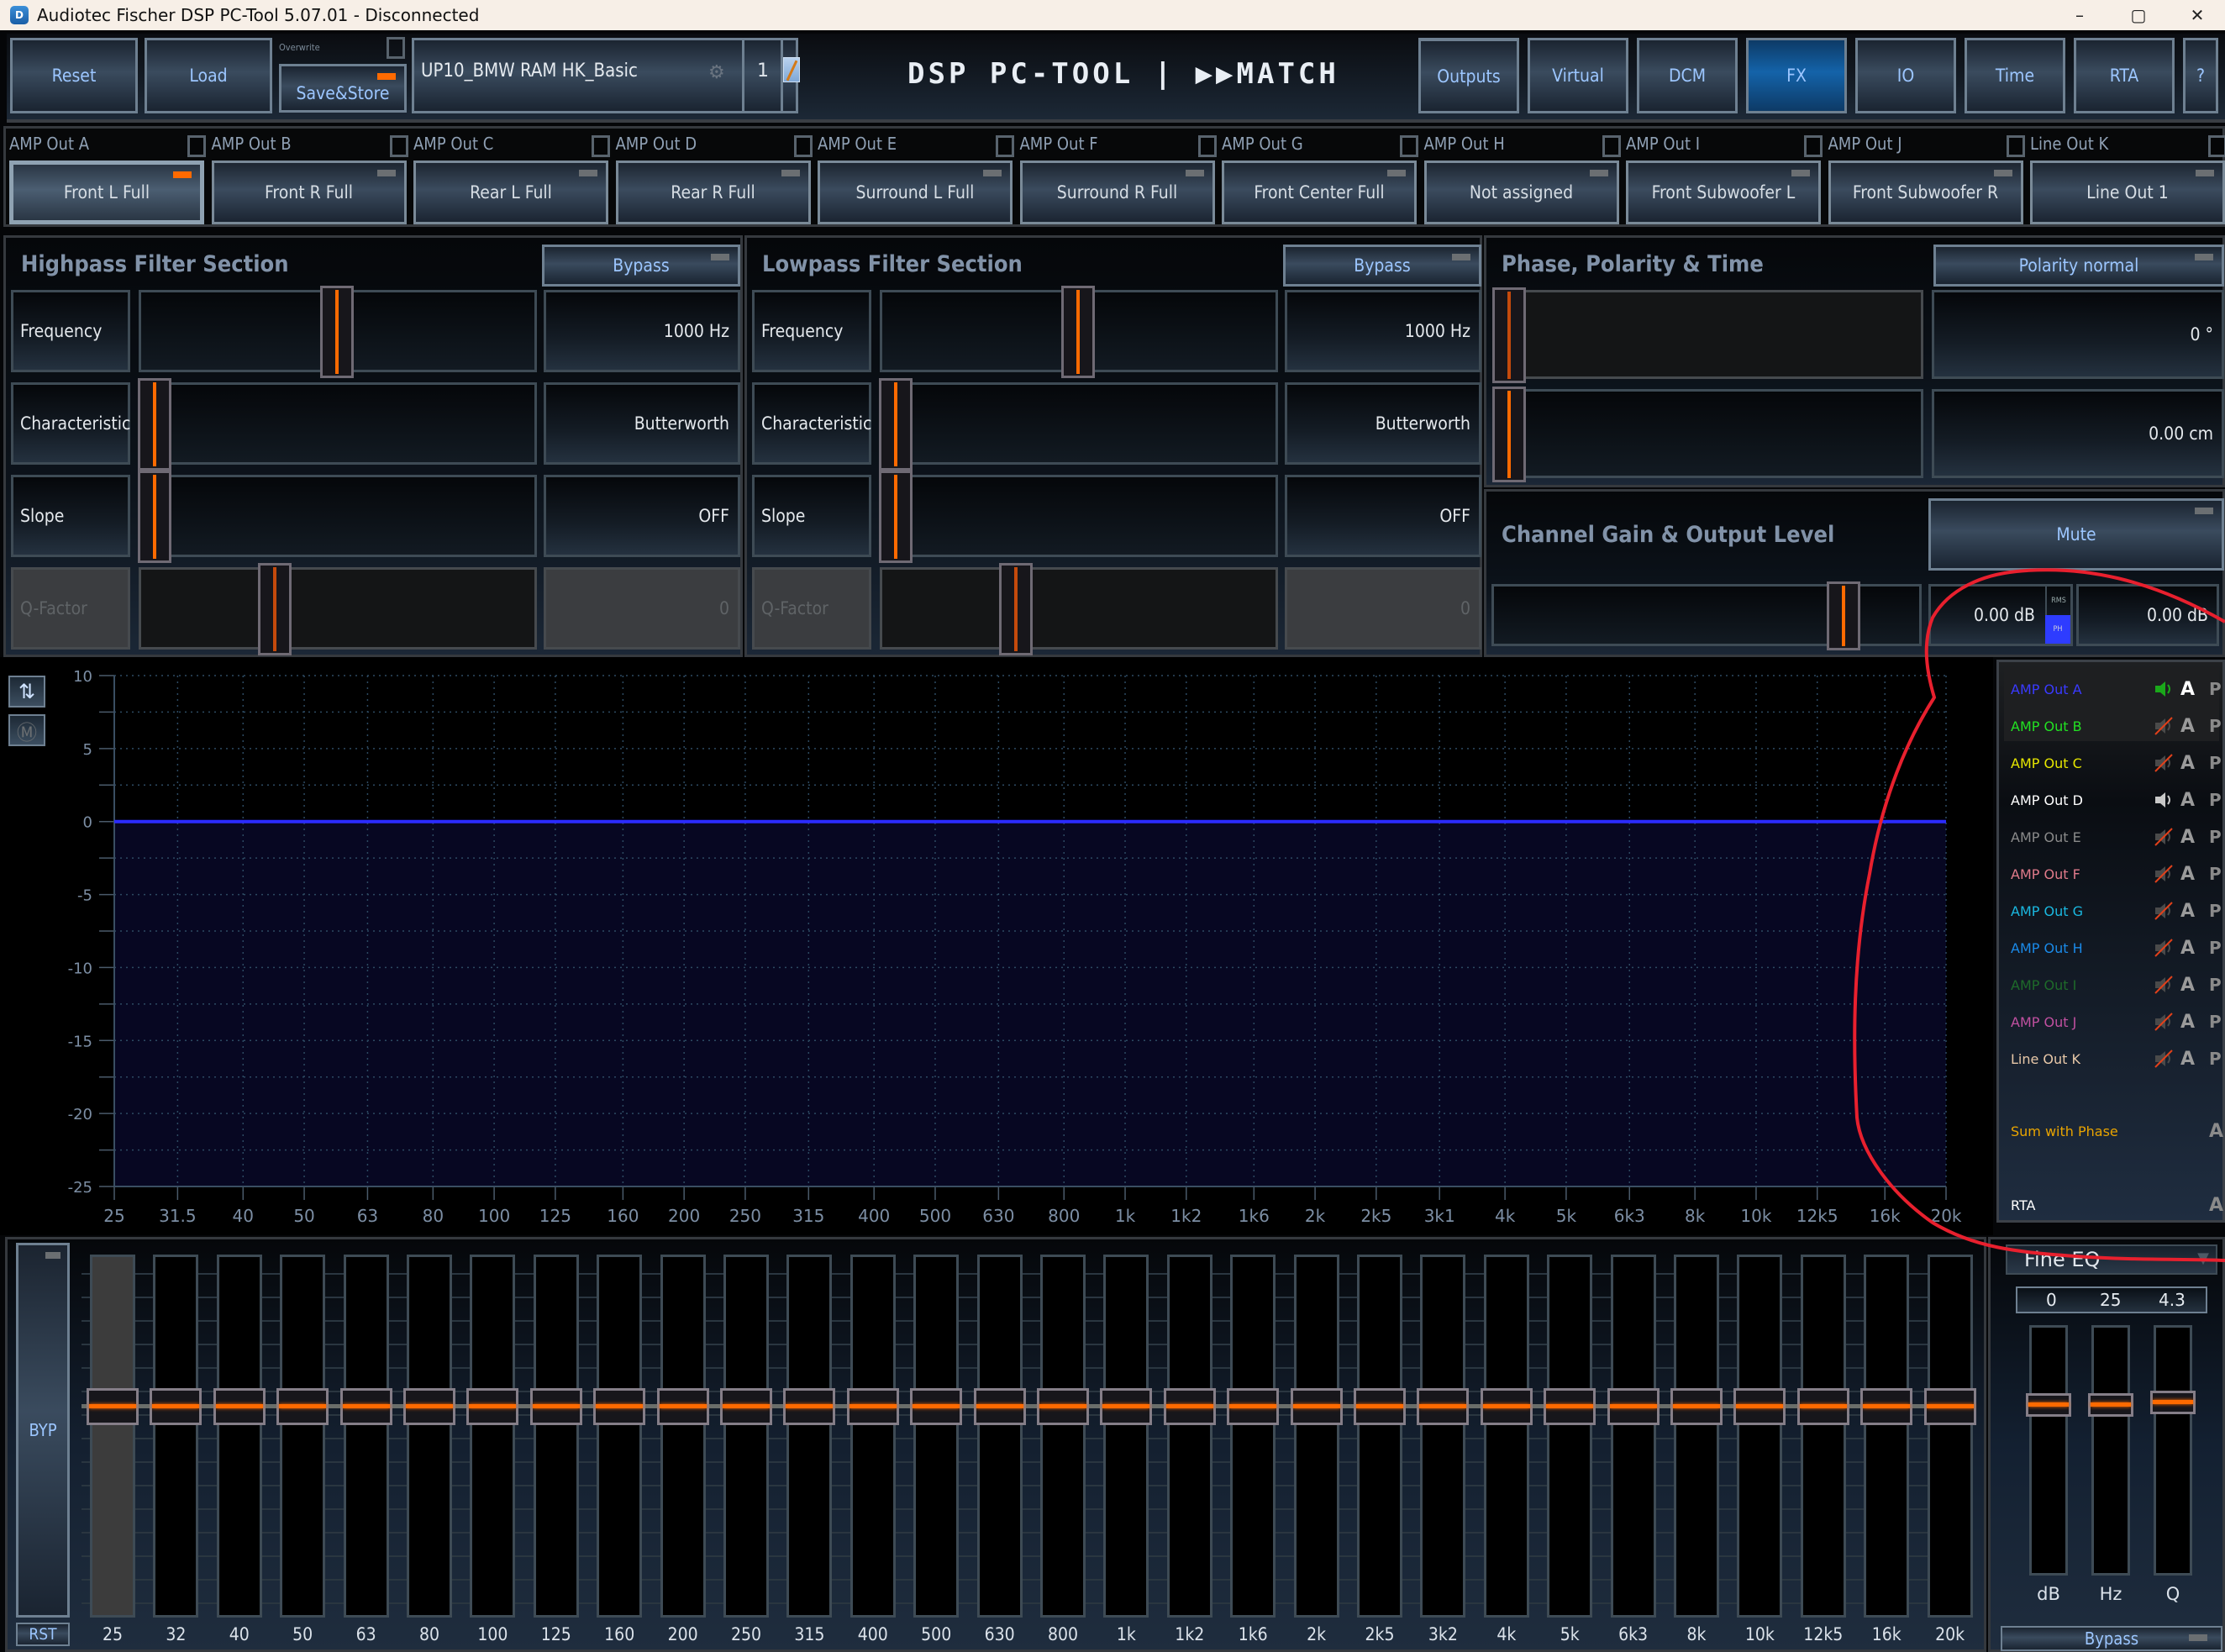 The width and height of the screenshot is (2225, 1652). What do you see at coordinates (2113, 874) in the screenshot?
I see `channel-list-item: AMP Out F AP` at bounding box center [2113, 874].